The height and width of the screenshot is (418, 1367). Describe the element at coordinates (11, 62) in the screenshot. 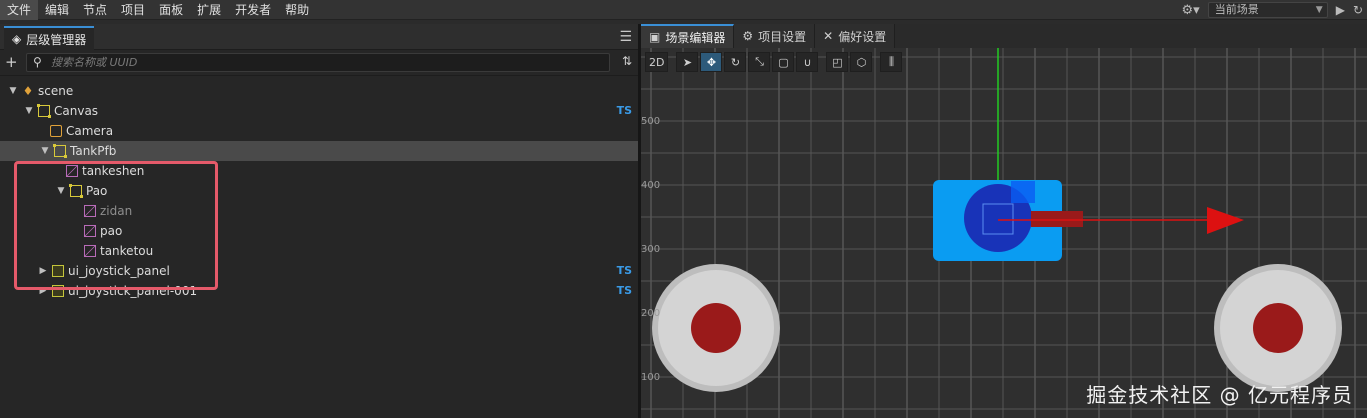

I see `add-node-icon: +` at that location.